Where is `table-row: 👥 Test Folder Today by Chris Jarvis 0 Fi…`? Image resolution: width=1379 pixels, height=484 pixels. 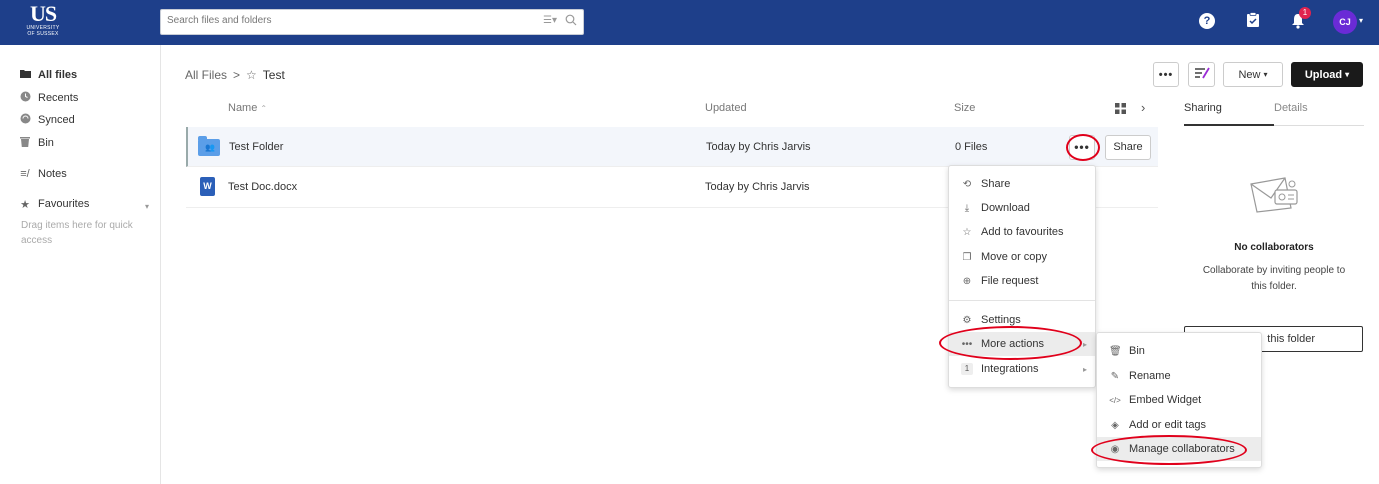
table-row: 👥 Test Folder Today by Chris Jarvis 0 Fi… is located at coordinates (672, 147).